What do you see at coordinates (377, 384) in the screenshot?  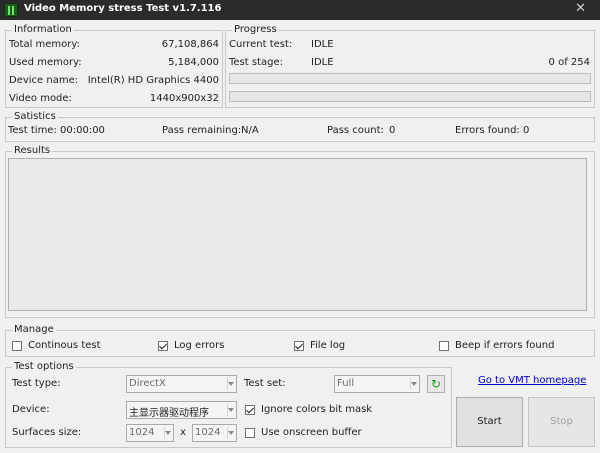 I see `test-set-select: Full` at bounding box center [377, 384].